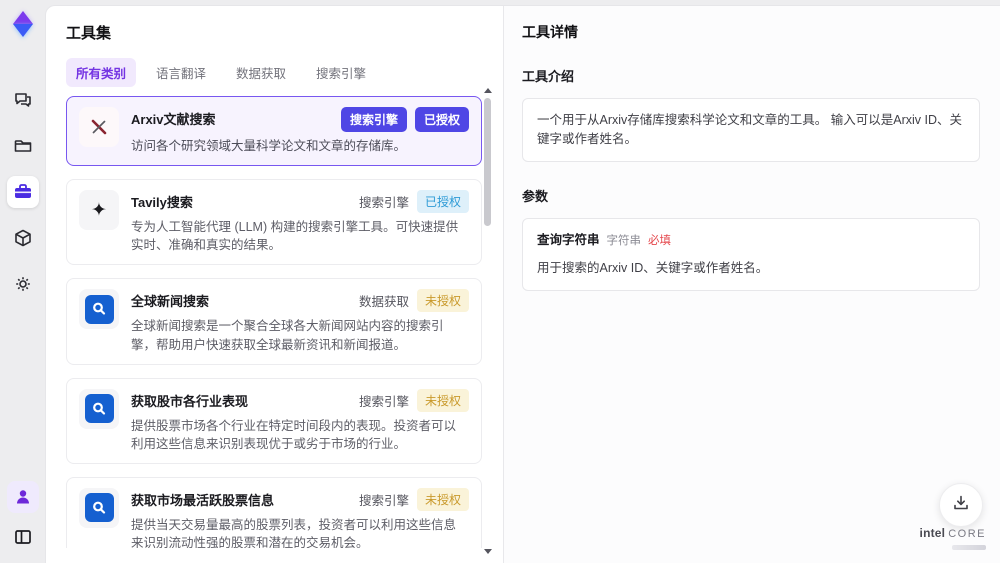 Image resolution: width=1000 pixels, height=563 pixels. I want to click on page-title: 工具集, so click(89, 33).